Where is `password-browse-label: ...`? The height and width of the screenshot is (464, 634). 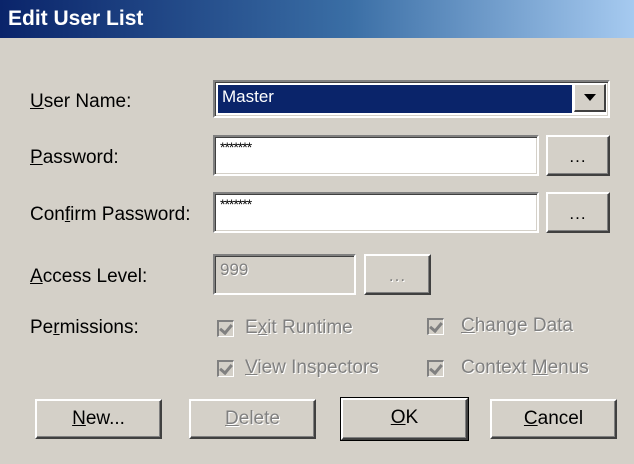
password-browse-label: ... is located at coordinates (578, 156).